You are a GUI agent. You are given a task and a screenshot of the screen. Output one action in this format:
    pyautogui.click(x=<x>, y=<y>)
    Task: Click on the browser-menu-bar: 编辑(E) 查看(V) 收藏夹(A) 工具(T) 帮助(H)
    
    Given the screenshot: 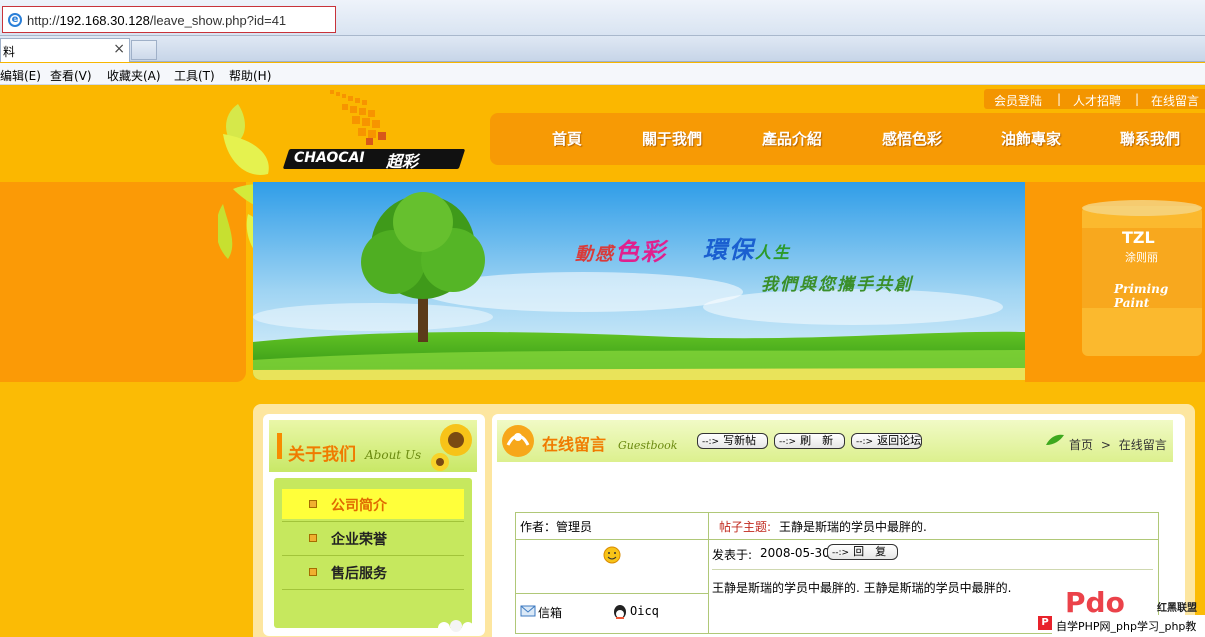 What is the action you would take?
    pyautogui.click(x=602, y=74)
    